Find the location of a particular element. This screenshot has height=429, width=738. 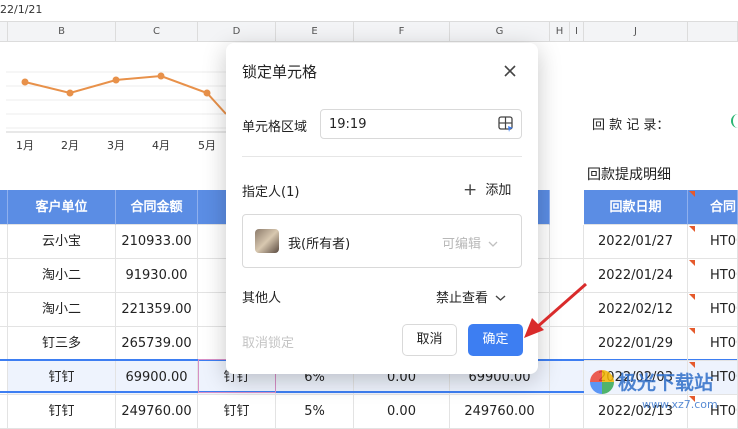

select-range-icon is located at coordinates (506, 124).